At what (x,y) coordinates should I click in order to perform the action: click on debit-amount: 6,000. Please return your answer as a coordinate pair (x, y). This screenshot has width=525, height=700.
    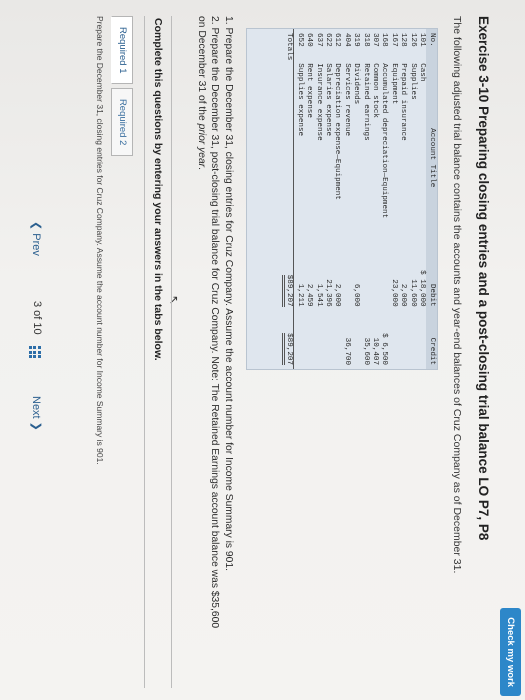
    Looking at the image, I should click on (356, 295).